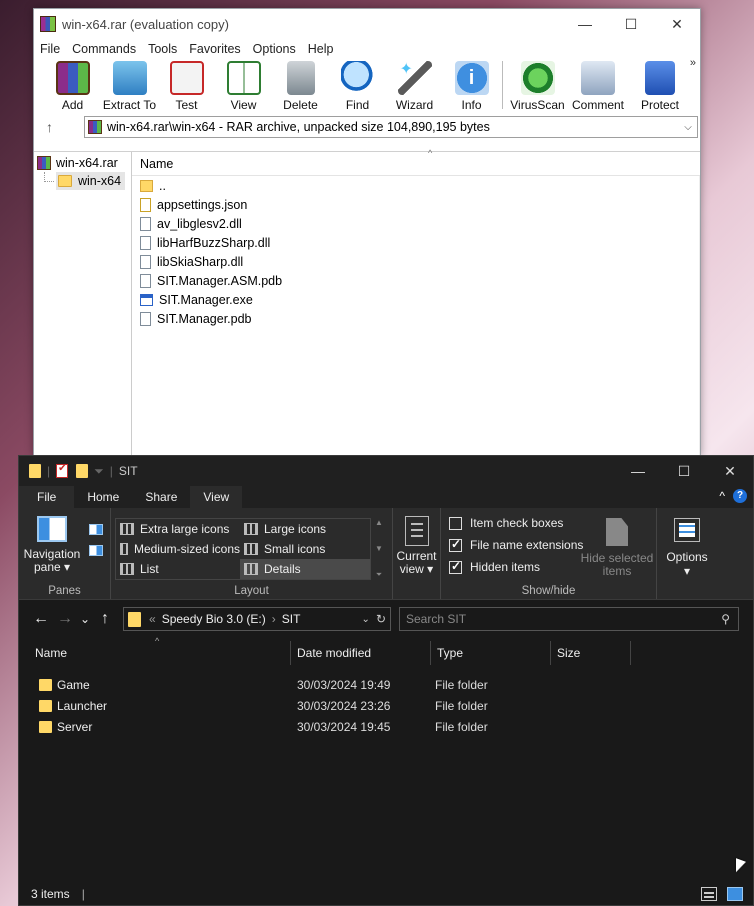  What do you see at coordinates (416, 204) in the screenshot?
I see `list-item: appsettings.json` at bounding box center [416, 204].